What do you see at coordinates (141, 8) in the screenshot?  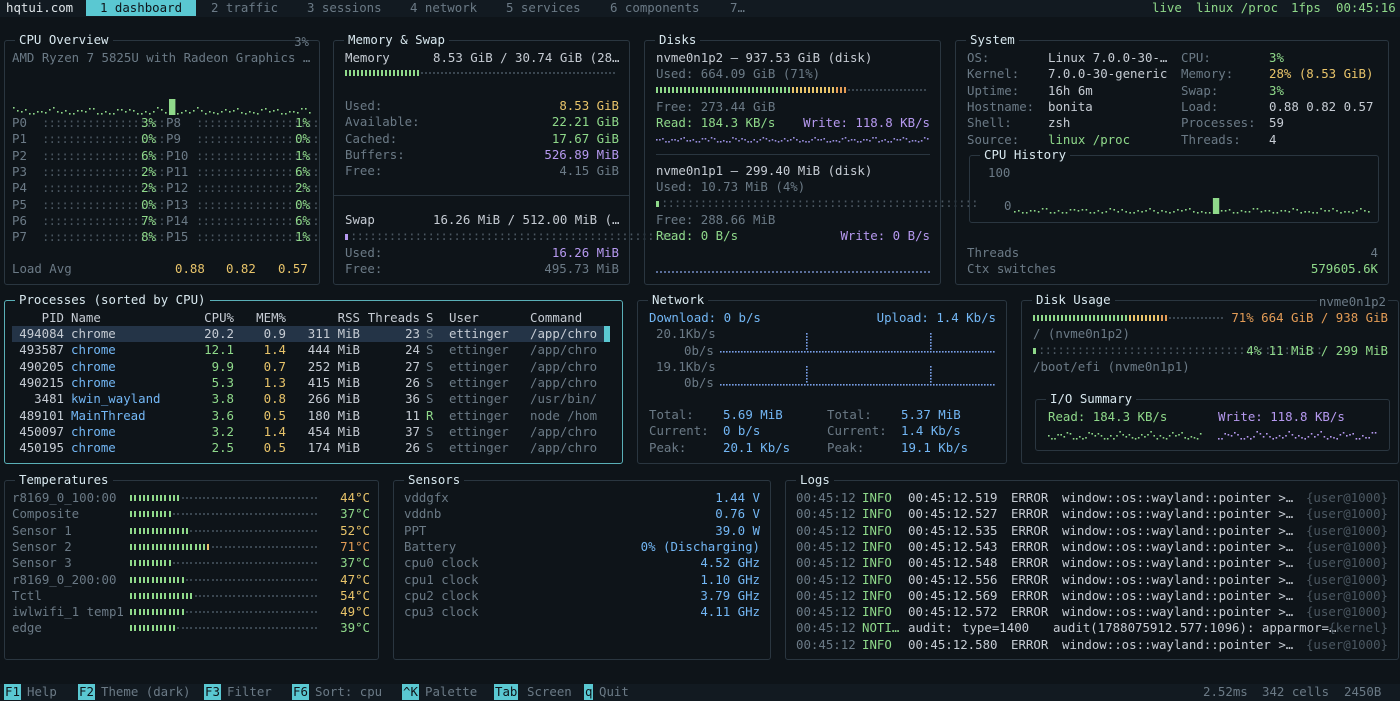 I see `tab-dashboard: 1 dashboard` at bounding box center [141, 8].